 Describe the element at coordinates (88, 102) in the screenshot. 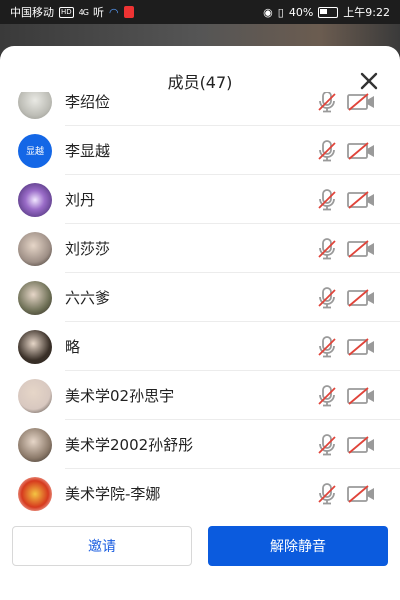

I see `member-name: 李绍俭` at that location.